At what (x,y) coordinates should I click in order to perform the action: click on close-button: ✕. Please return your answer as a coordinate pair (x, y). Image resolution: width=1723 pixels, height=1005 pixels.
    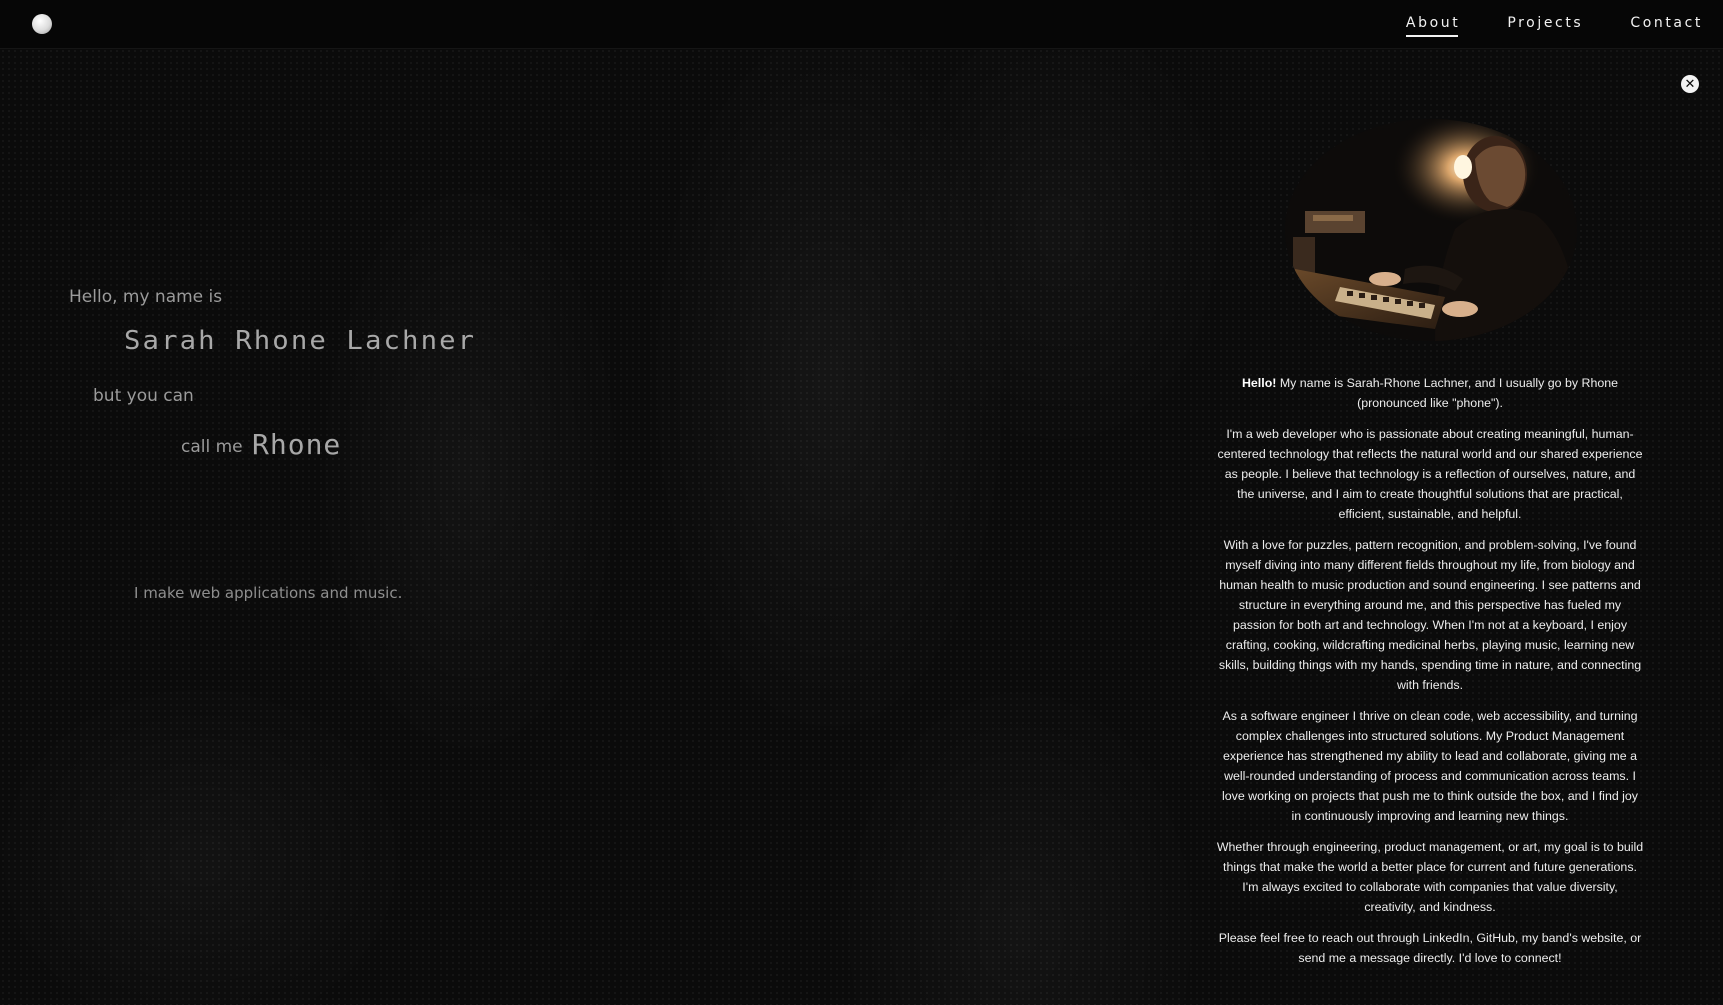
    Looking at the image, I should click on (1690, 84).